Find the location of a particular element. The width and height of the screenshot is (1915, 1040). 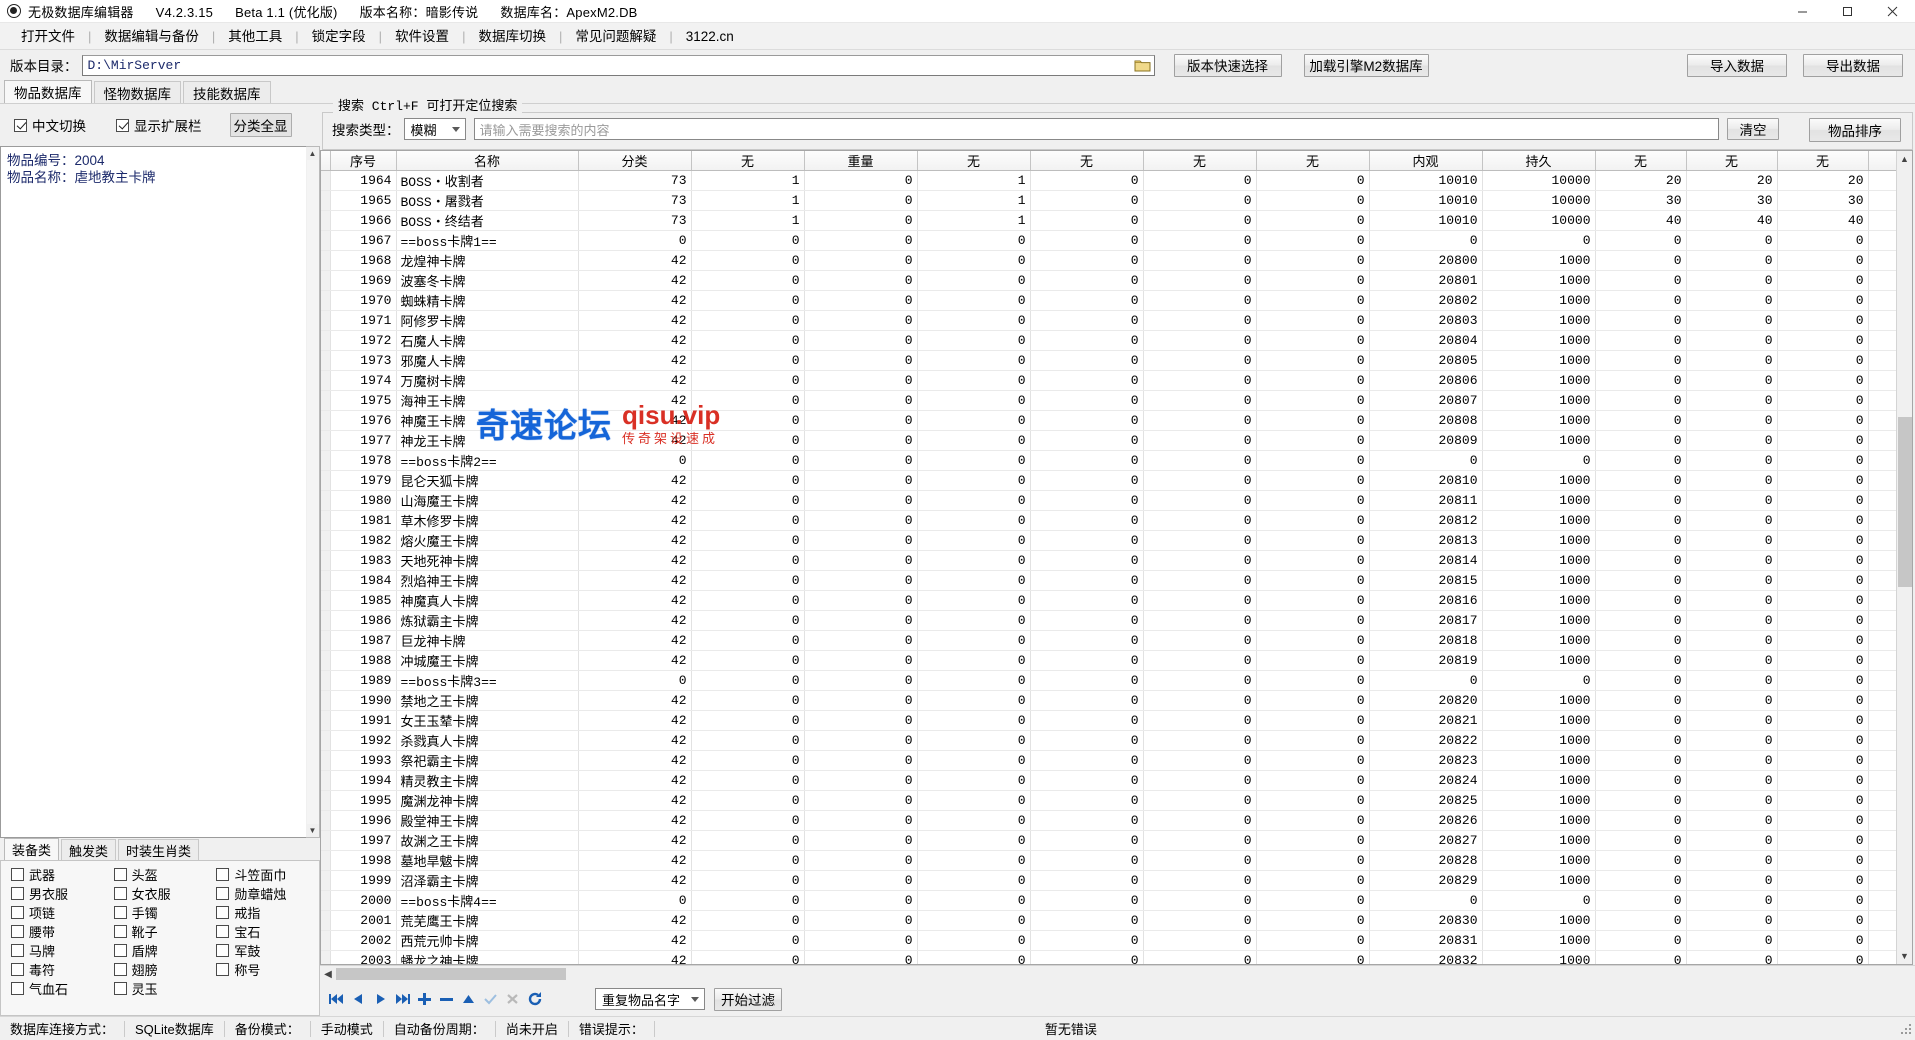

next-record-icon is located at coordinates (380, 999).